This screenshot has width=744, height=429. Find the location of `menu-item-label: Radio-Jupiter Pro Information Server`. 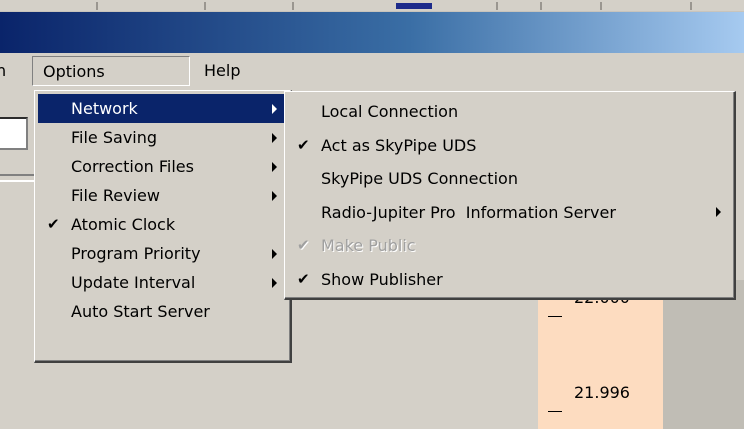

menu-item-label: Radio-Jupiter Pro Information Server is located at coordinates (468, 212).